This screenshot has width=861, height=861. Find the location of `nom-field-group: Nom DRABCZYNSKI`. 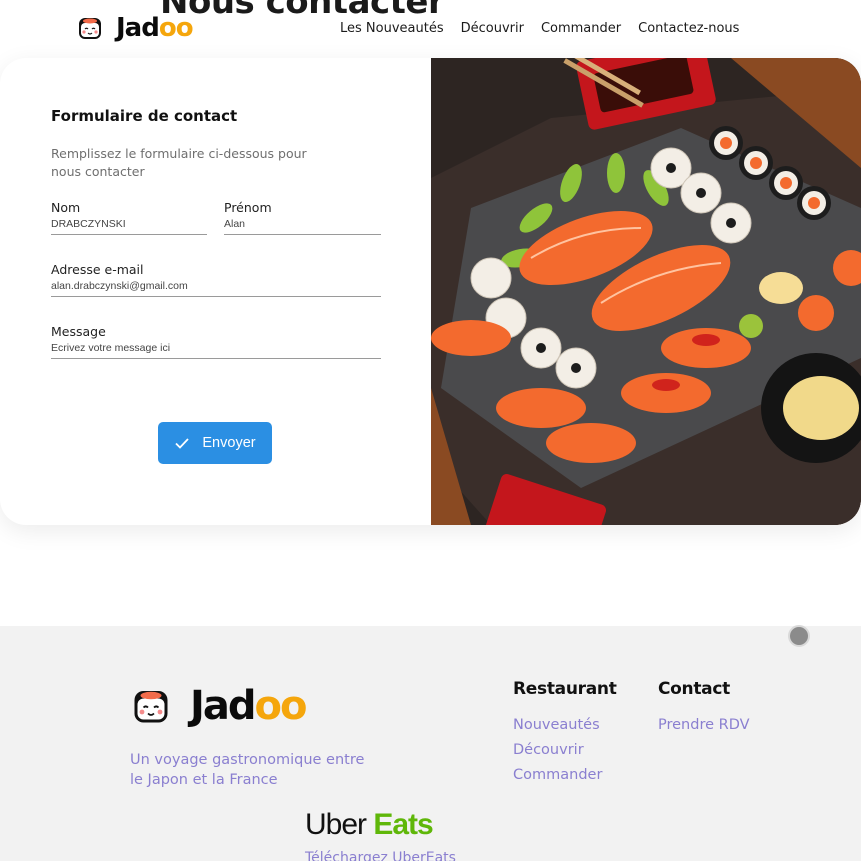

nom-field-group: Nom DRABCZYNSKI is located at coordinates (129, 217).